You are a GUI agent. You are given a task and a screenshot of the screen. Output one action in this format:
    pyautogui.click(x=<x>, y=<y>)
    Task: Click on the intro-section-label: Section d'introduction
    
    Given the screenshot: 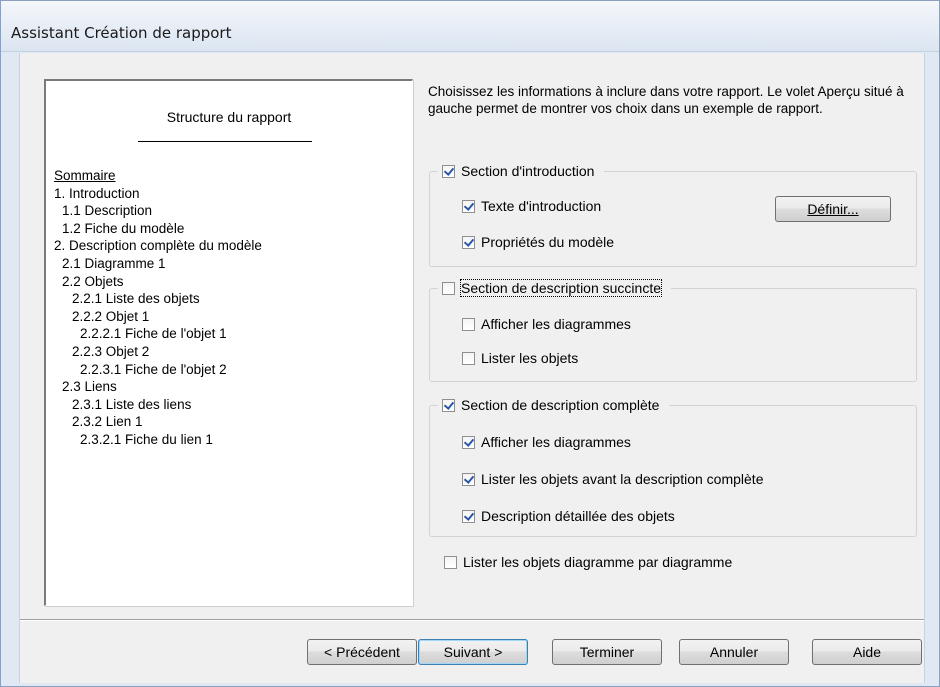 What is the action you would take?
    pyautogui.click(x=528, y=171)
    